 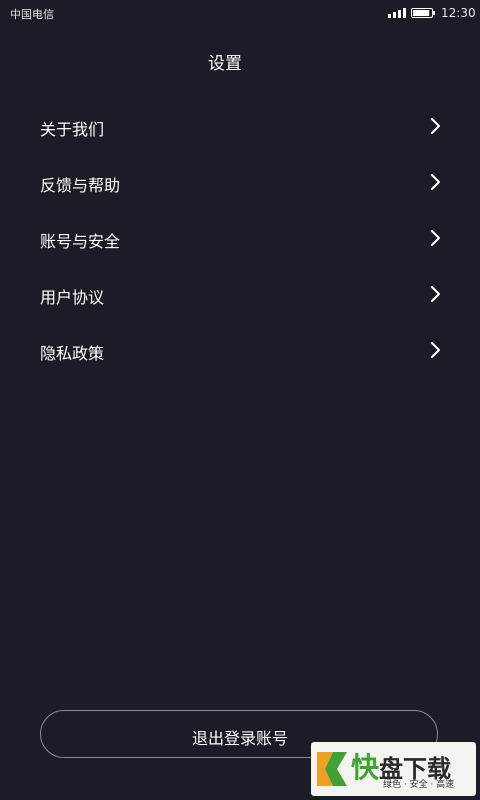 I want to click on carrier-name: 中国电信, so click(x=32, y=14).